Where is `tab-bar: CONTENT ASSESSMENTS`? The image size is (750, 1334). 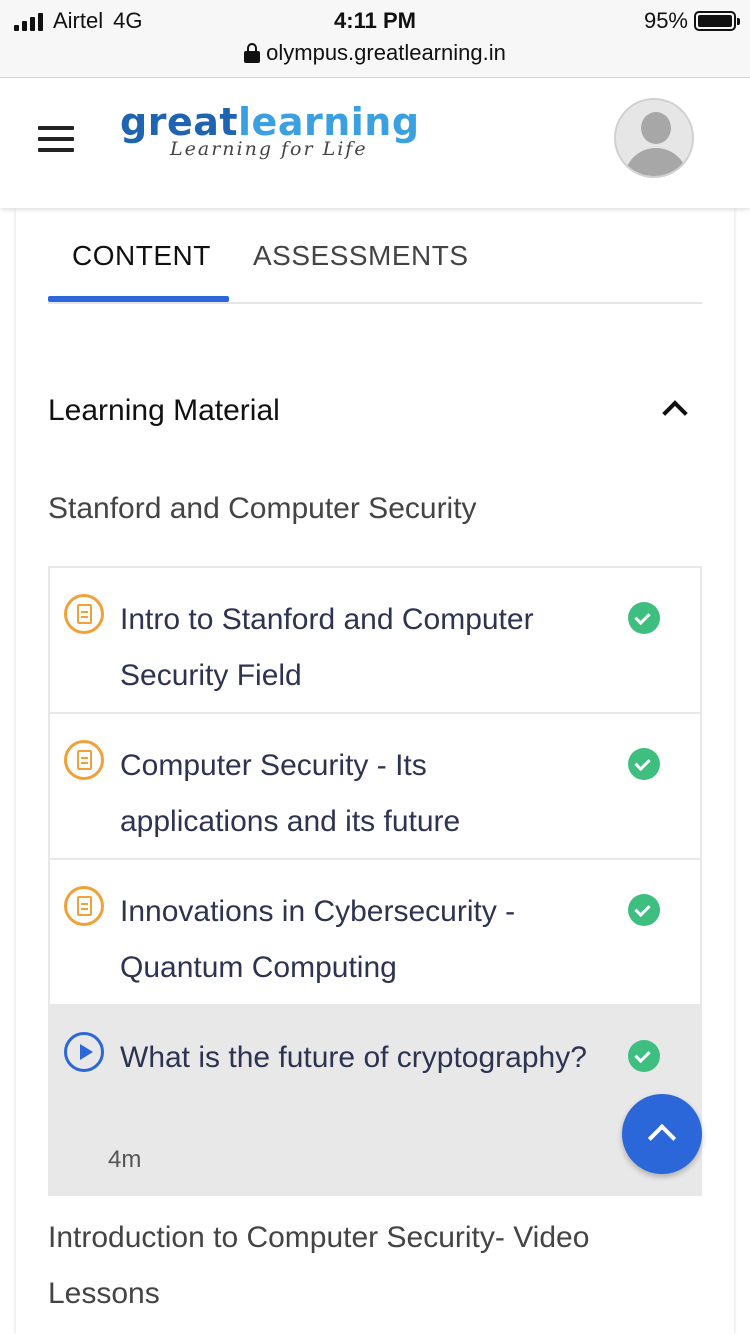
tab-bar: CONTENT ASSESSMENTS is located at coordinates (375, 256).